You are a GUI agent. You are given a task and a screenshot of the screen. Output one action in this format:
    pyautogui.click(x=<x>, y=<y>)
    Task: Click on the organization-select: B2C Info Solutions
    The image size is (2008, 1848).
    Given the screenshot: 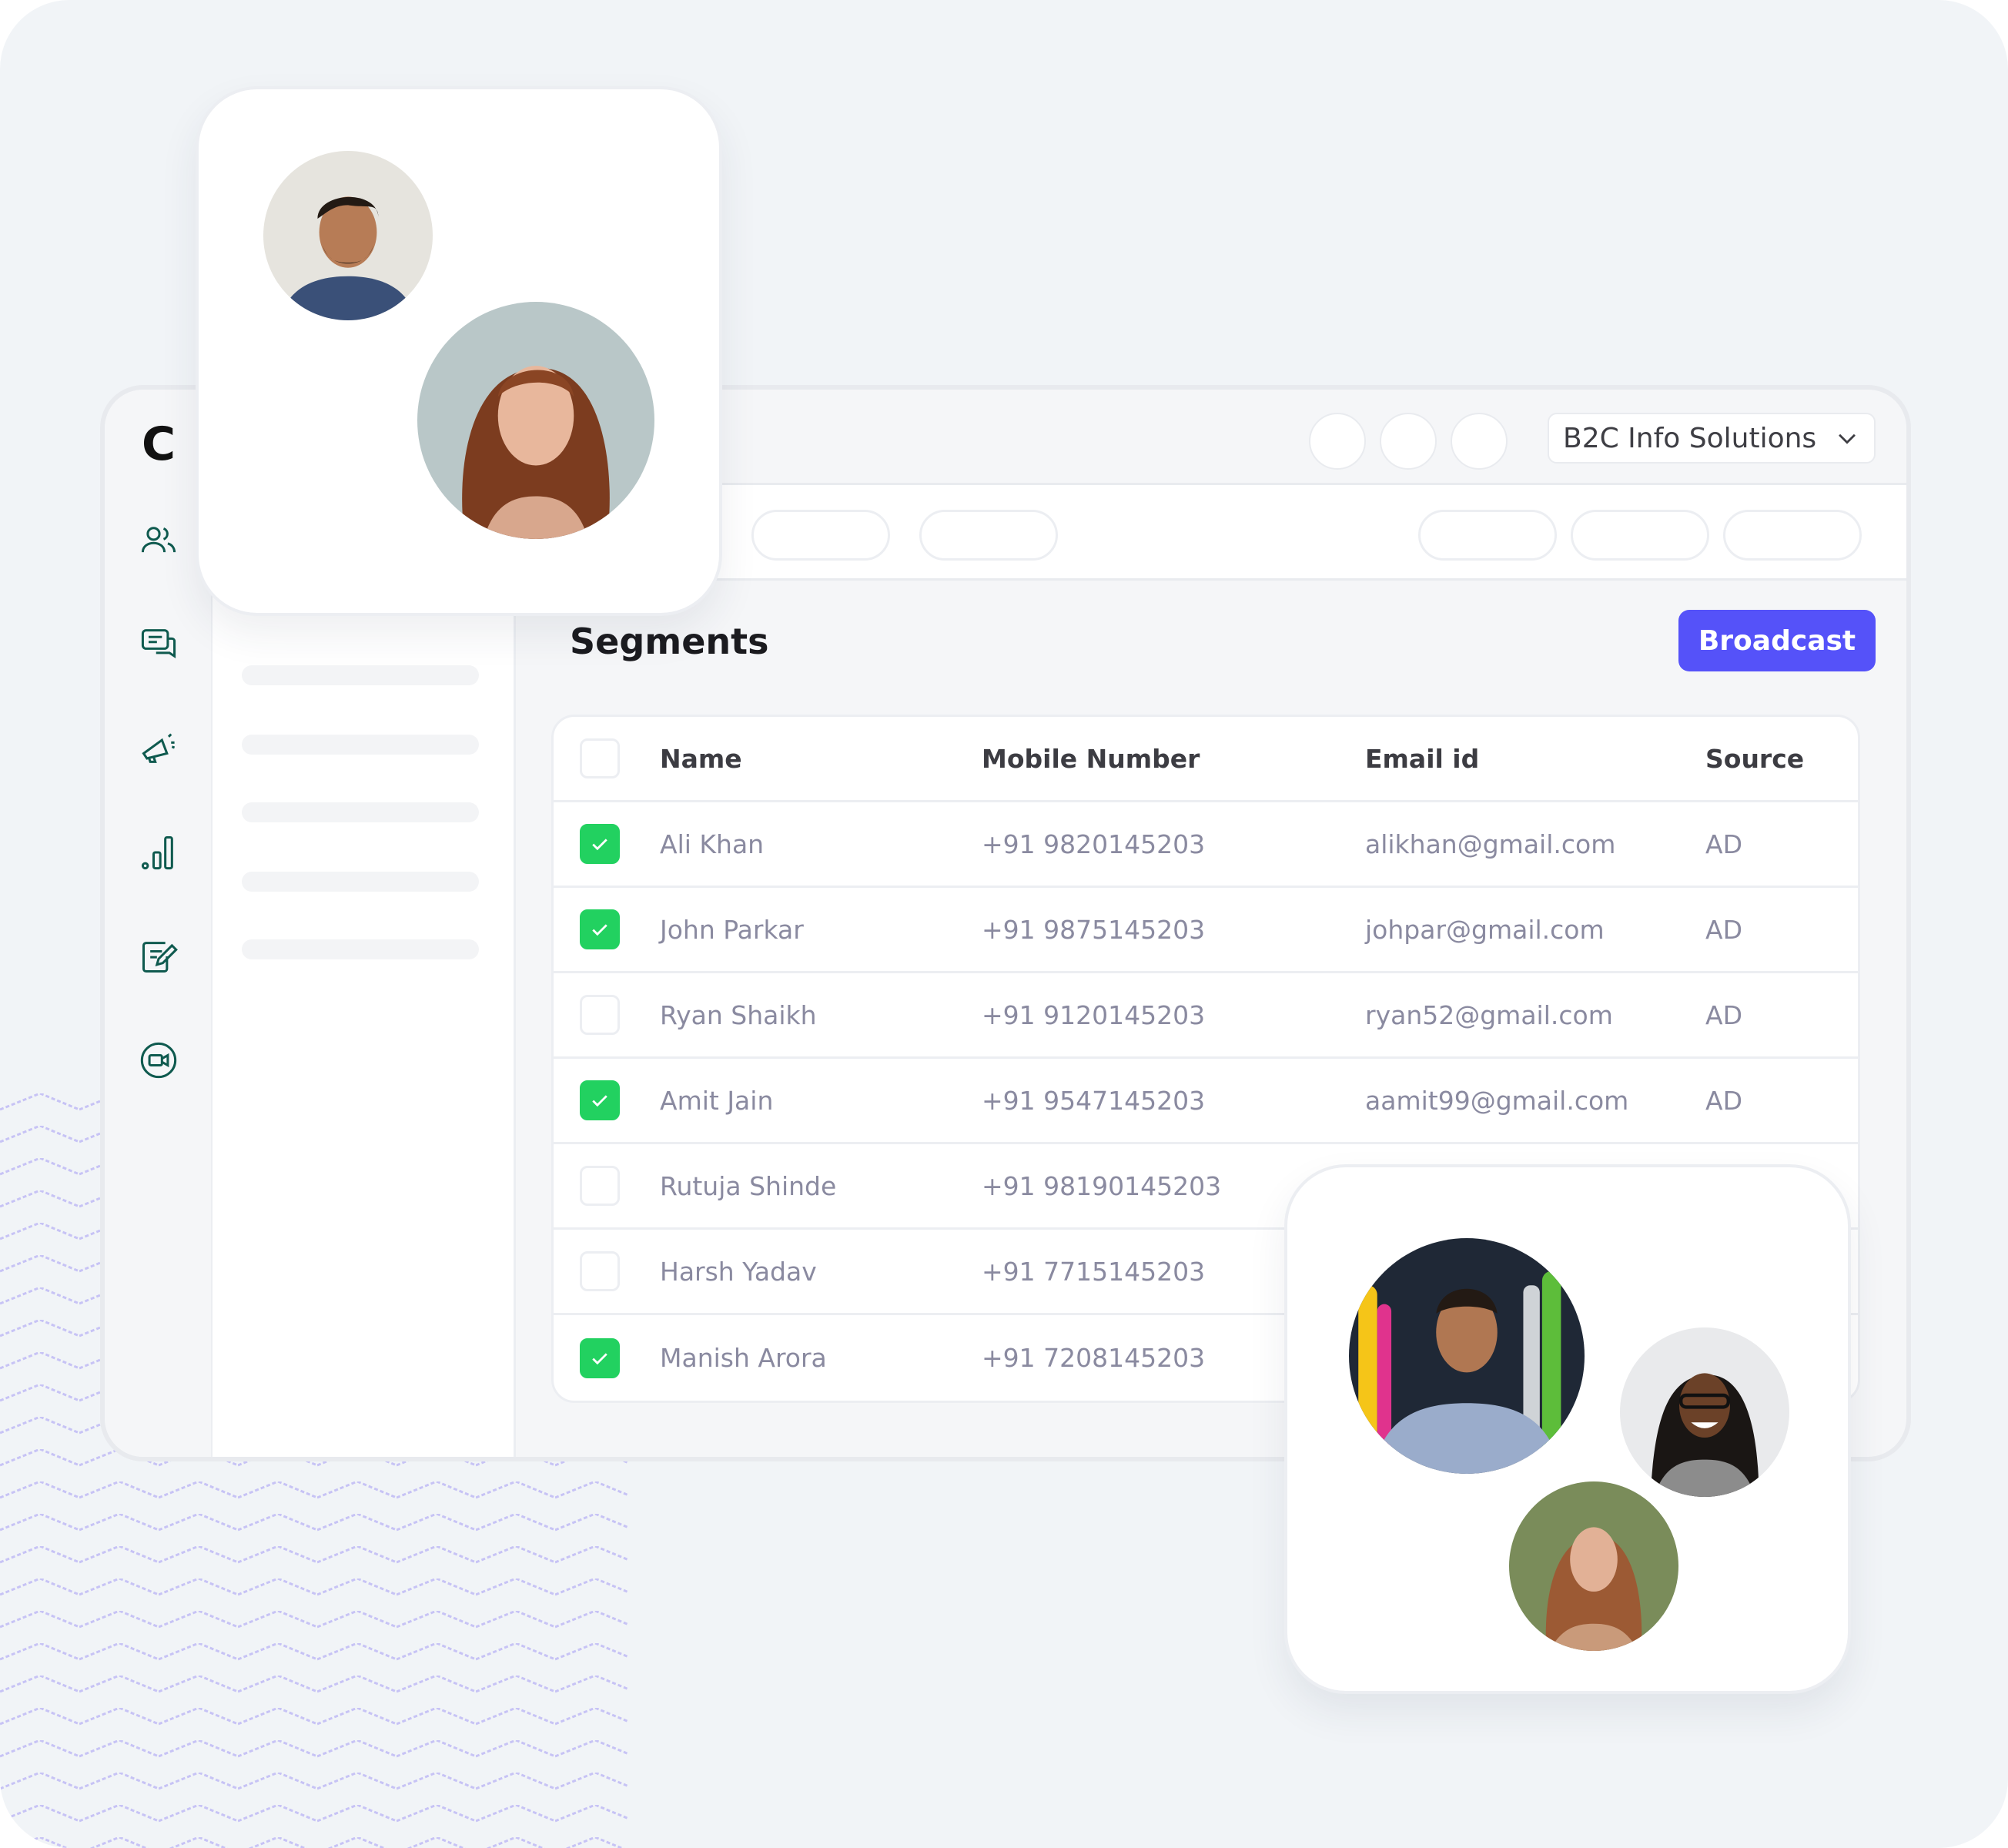 What is the action you would take?
    pyautogui.click(x=1712, y=438)
    